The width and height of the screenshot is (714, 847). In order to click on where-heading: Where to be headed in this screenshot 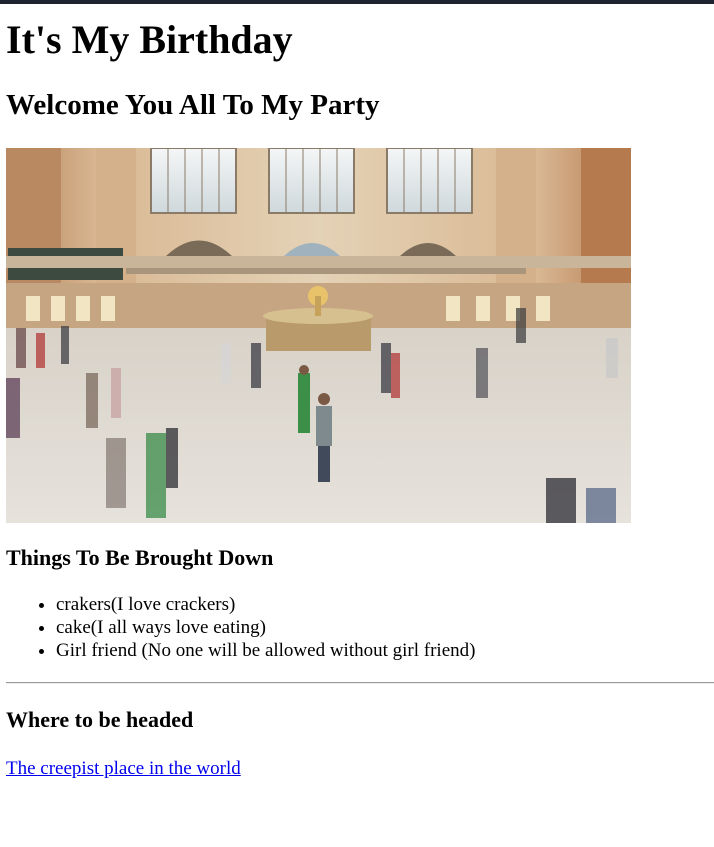, I will do `click(100, 719)`.